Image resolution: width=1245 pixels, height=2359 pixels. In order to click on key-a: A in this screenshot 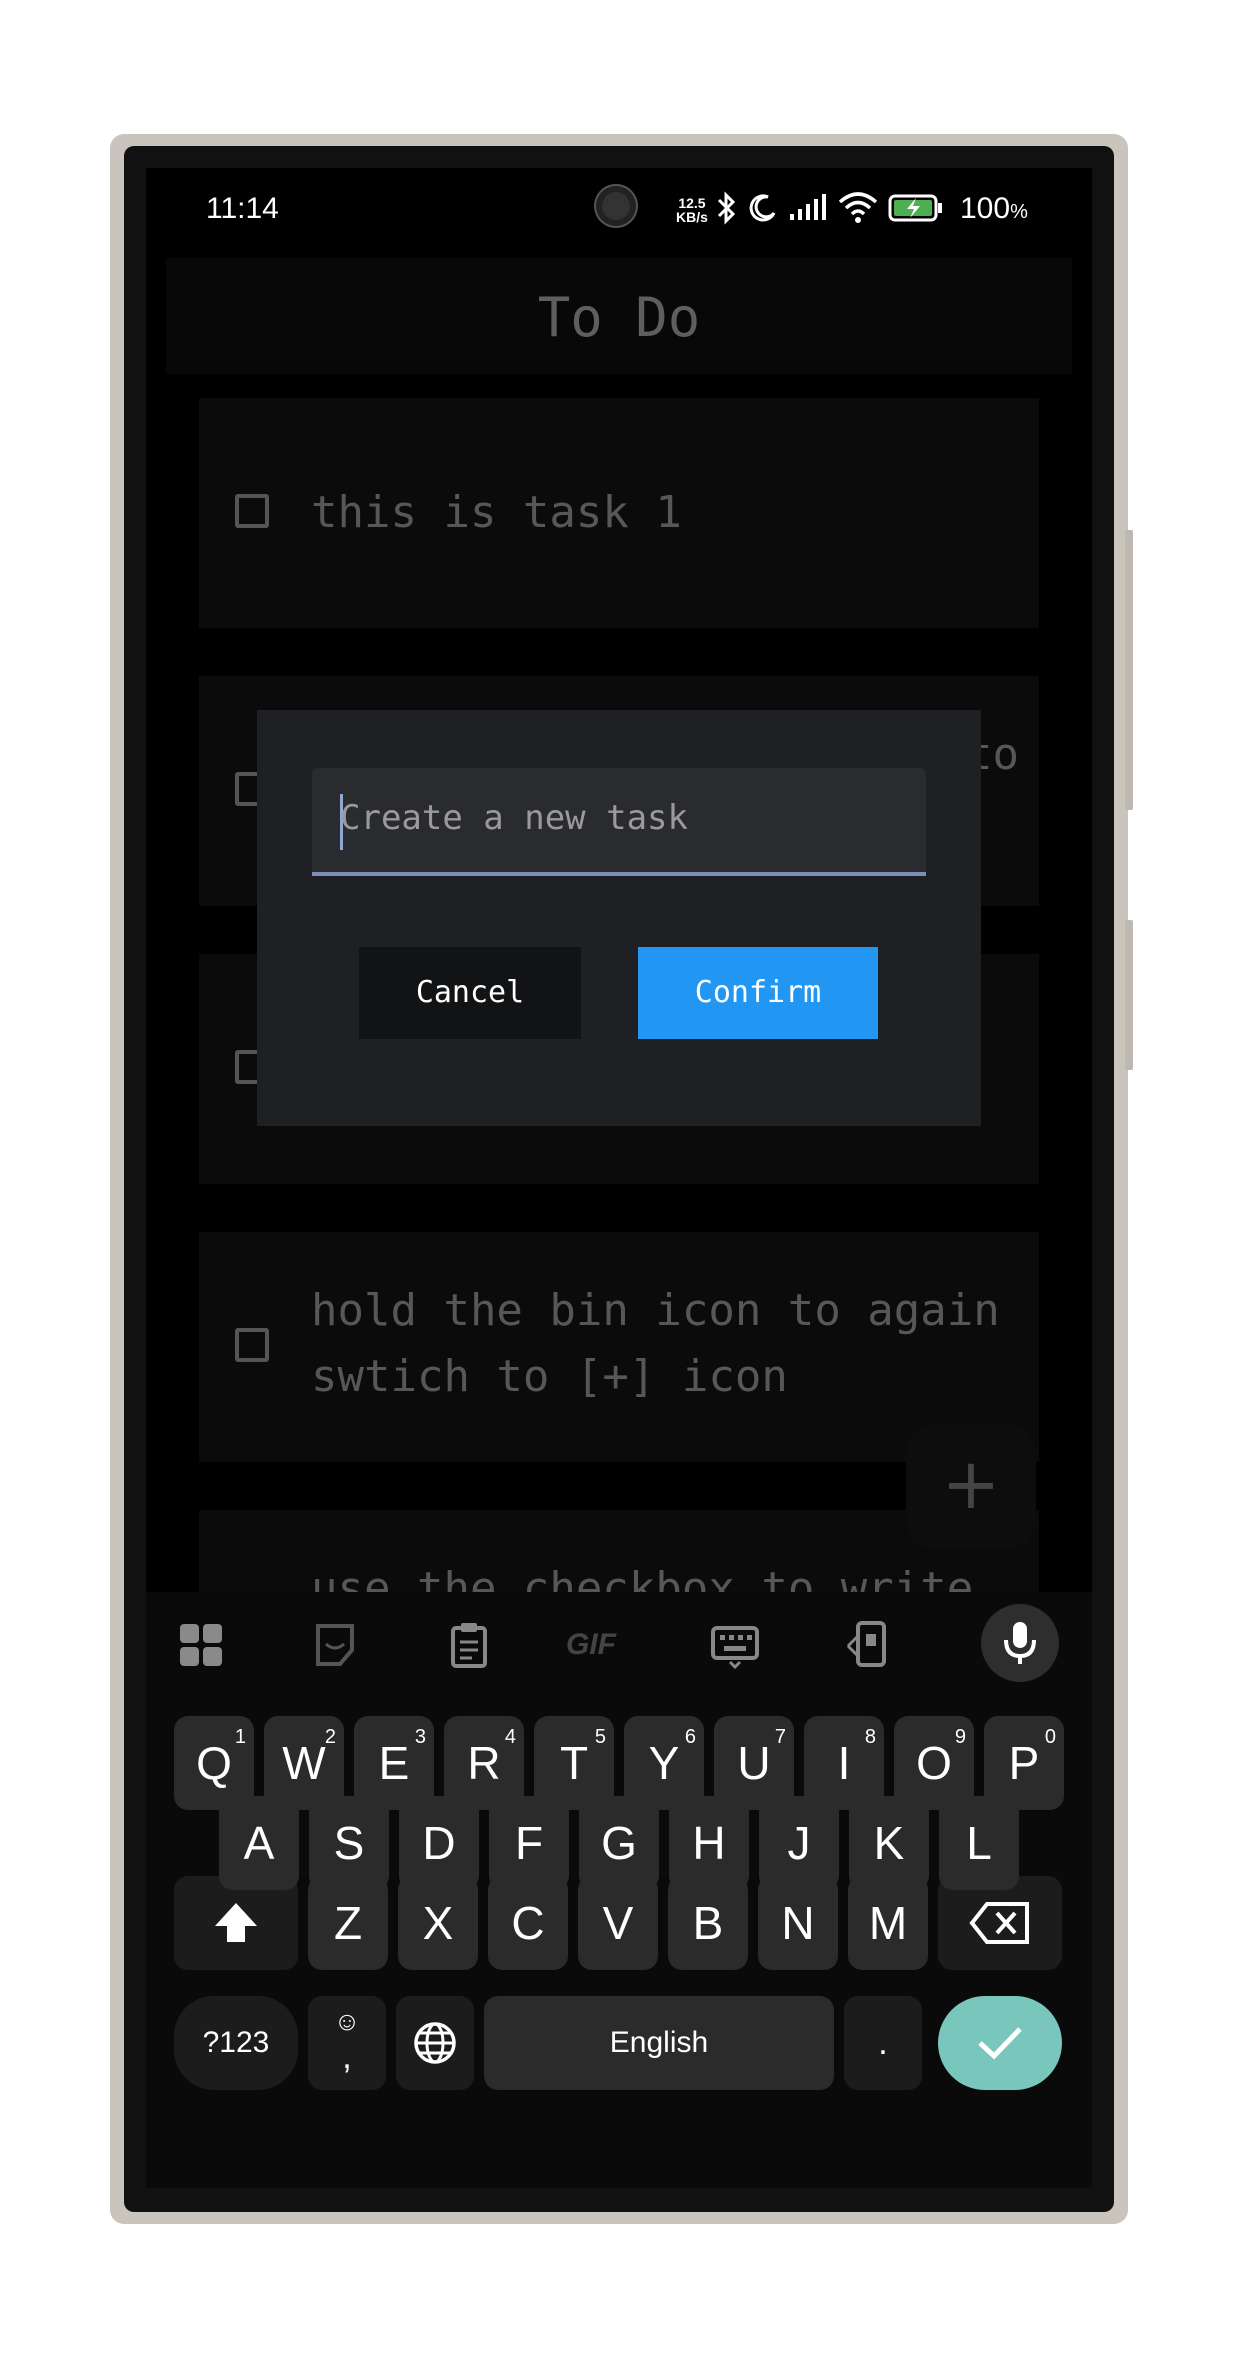, I will do `click(259, 1843)`.